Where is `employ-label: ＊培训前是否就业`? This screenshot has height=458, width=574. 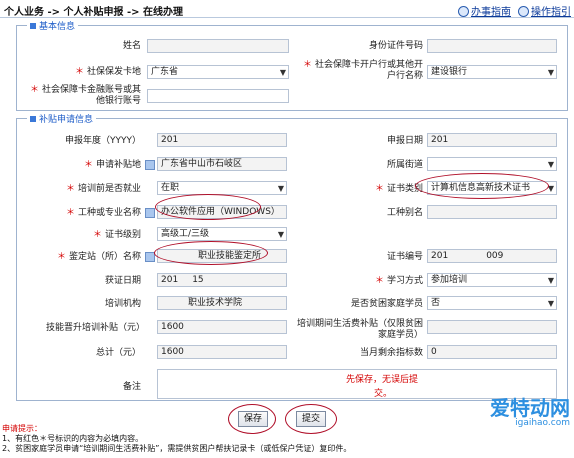
employ-label: ＊培训前是否就业 is located at coordinates (103, 189).